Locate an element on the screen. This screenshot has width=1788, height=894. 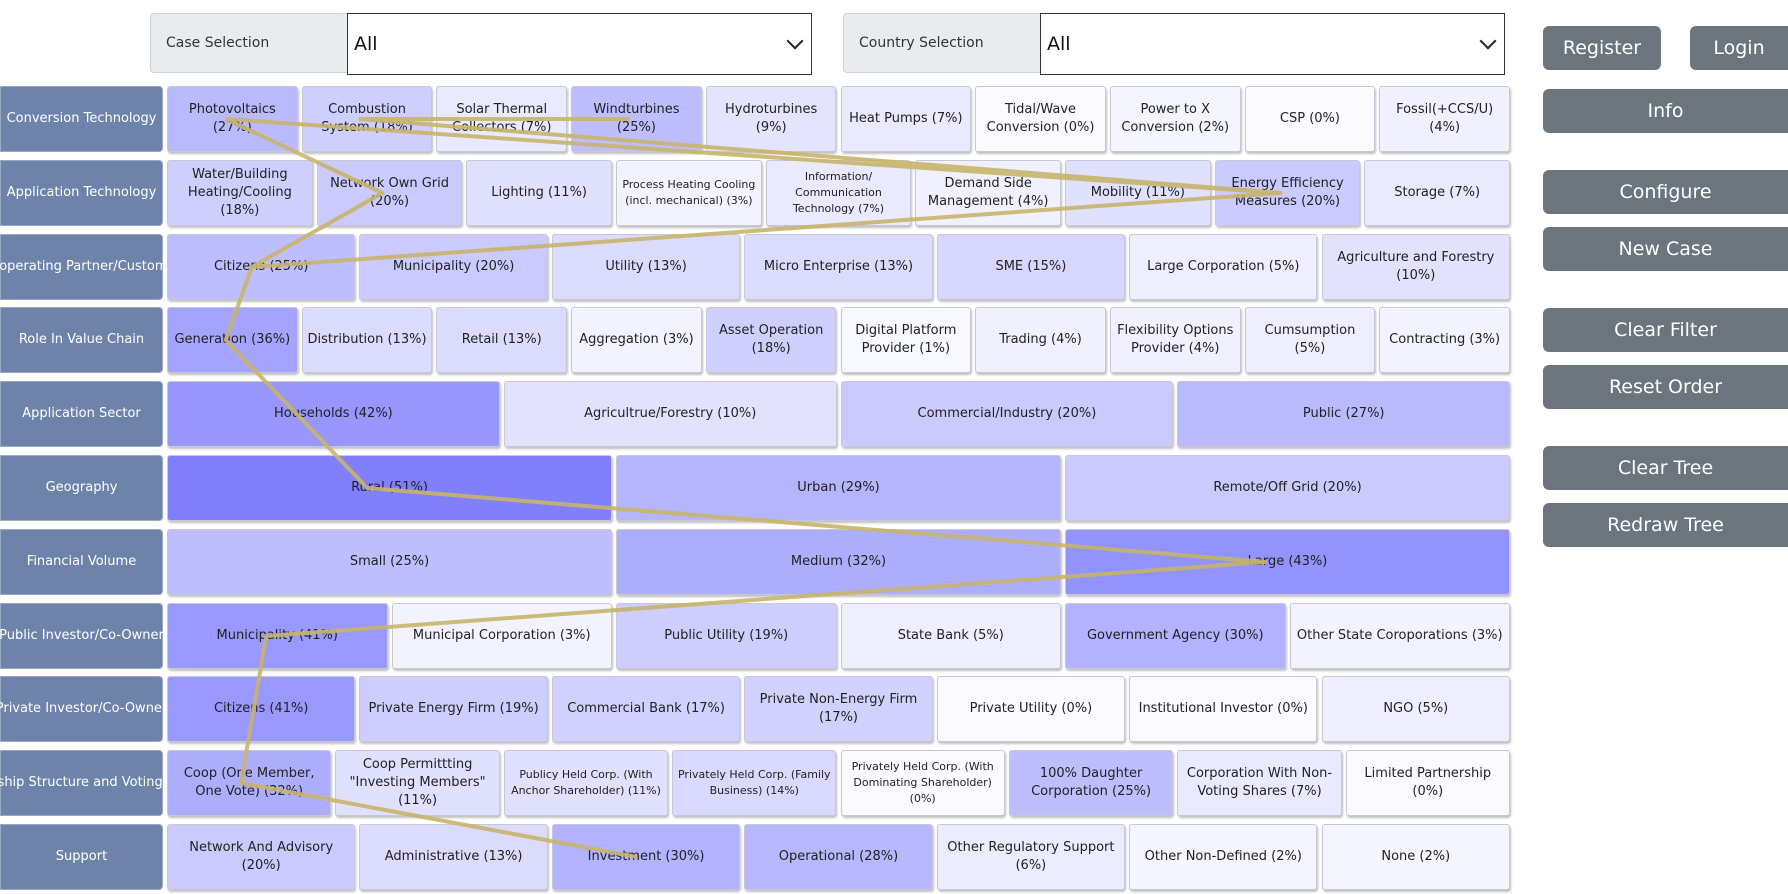
category-cell: Aggregation (3%) is located at coordinates (636, 340).